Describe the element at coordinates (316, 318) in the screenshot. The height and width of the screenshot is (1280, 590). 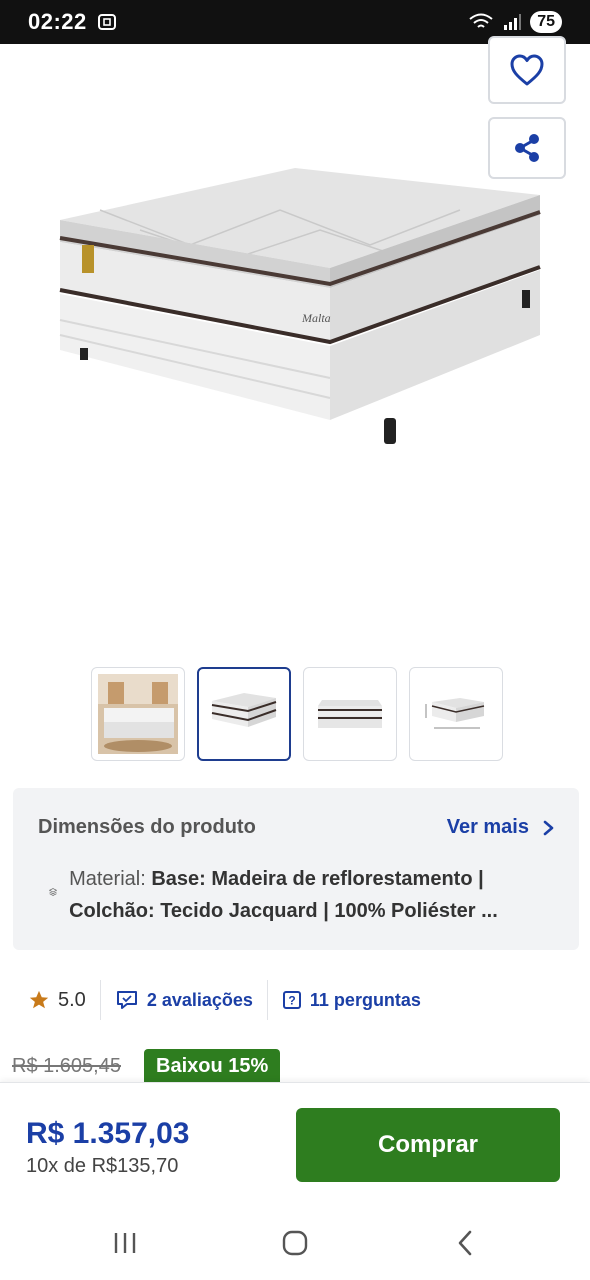
I see `mattress-brand-label: Malta` at that location.